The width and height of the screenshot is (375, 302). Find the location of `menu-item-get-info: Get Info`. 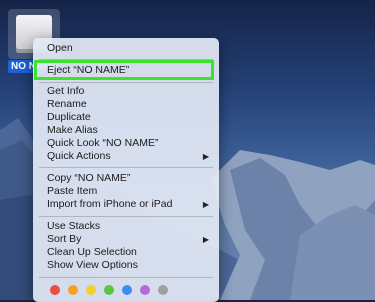

menu-item-get-info: Get Info is located at coordinates (128, 91).